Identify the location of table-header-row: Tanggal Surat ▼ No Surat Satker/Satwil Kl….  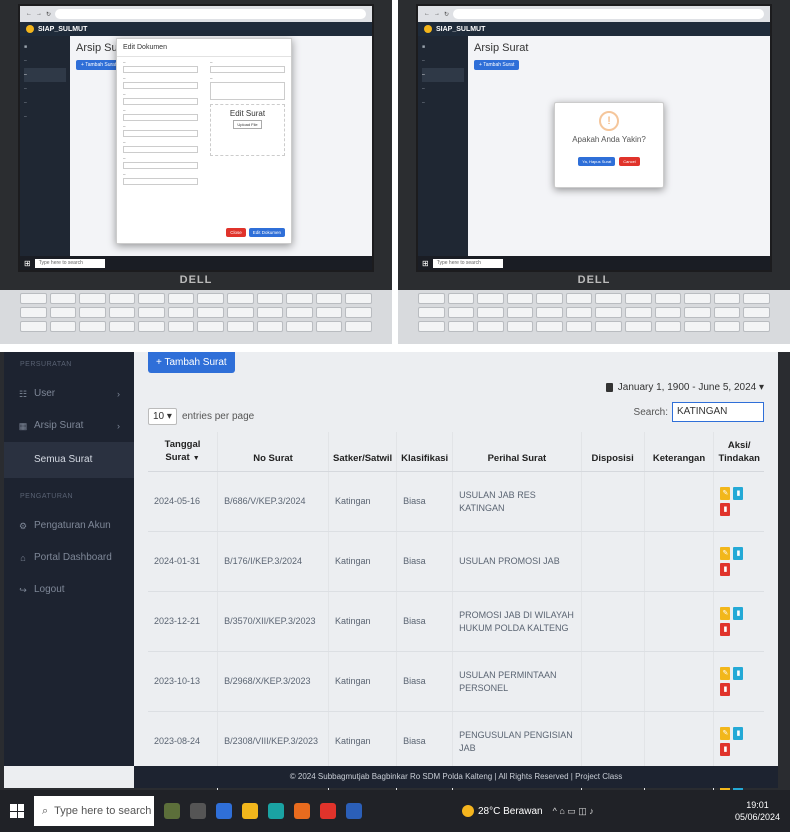
(456, 452).